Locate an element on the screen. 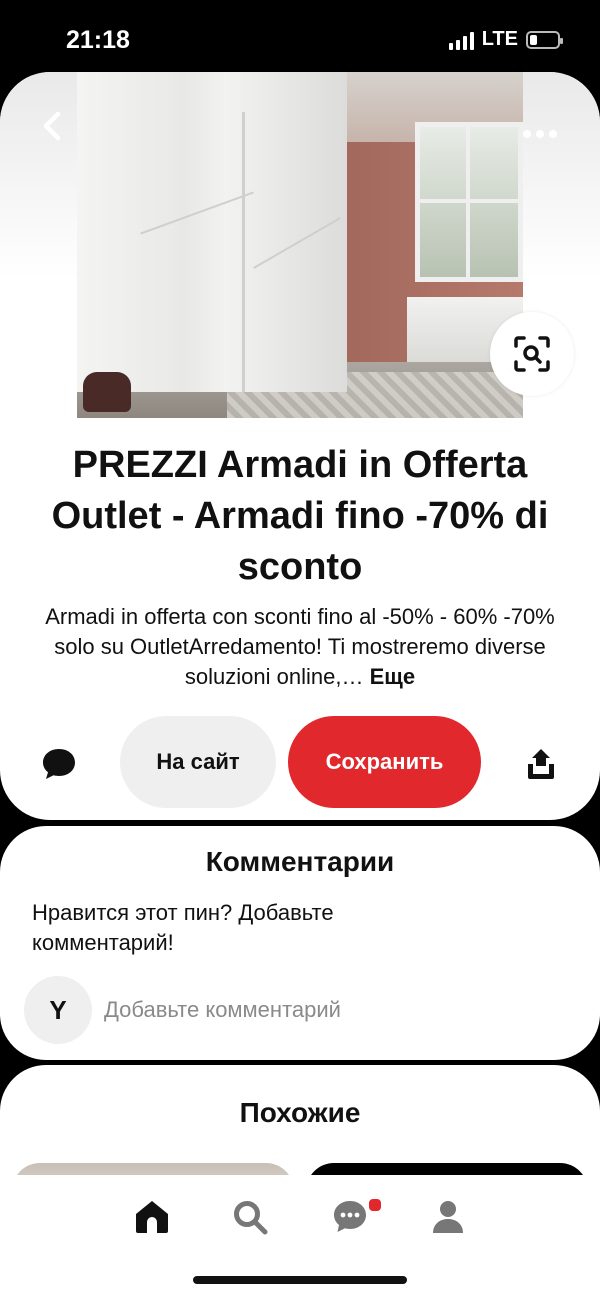 The image size is (600, 1297). share-upload-icon is located at coordinates (541, 764).